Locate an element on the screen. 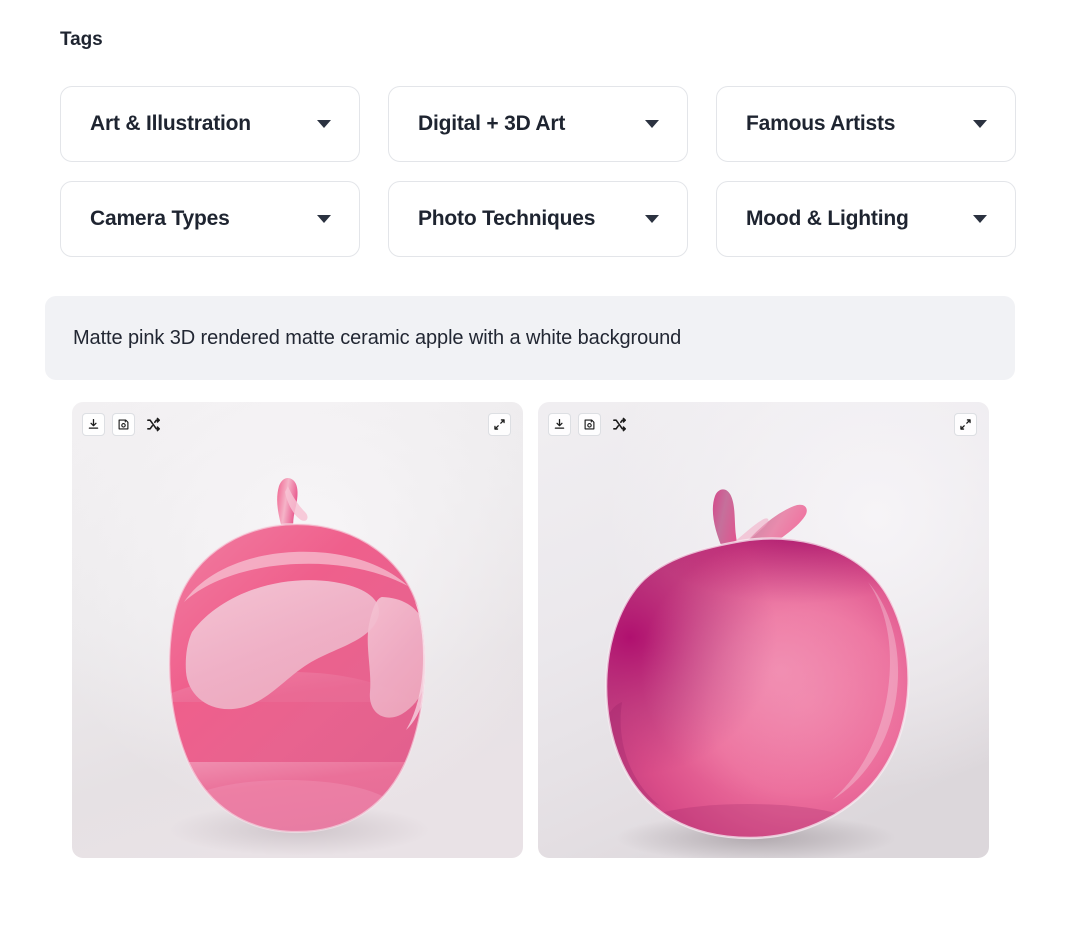  tag-dropdown-label: Art & Illustration is located at coordinates (170, 123).